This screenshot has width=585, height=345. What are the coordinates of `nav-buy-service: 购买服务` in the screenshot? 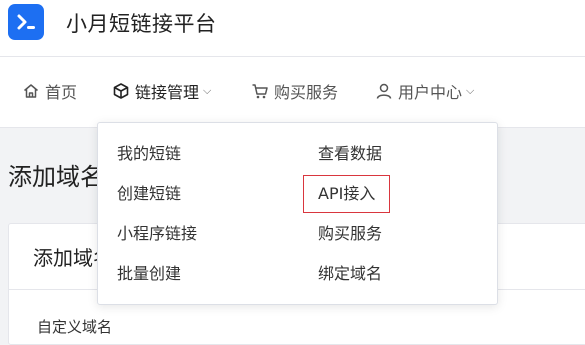 It's located at (294, 91).